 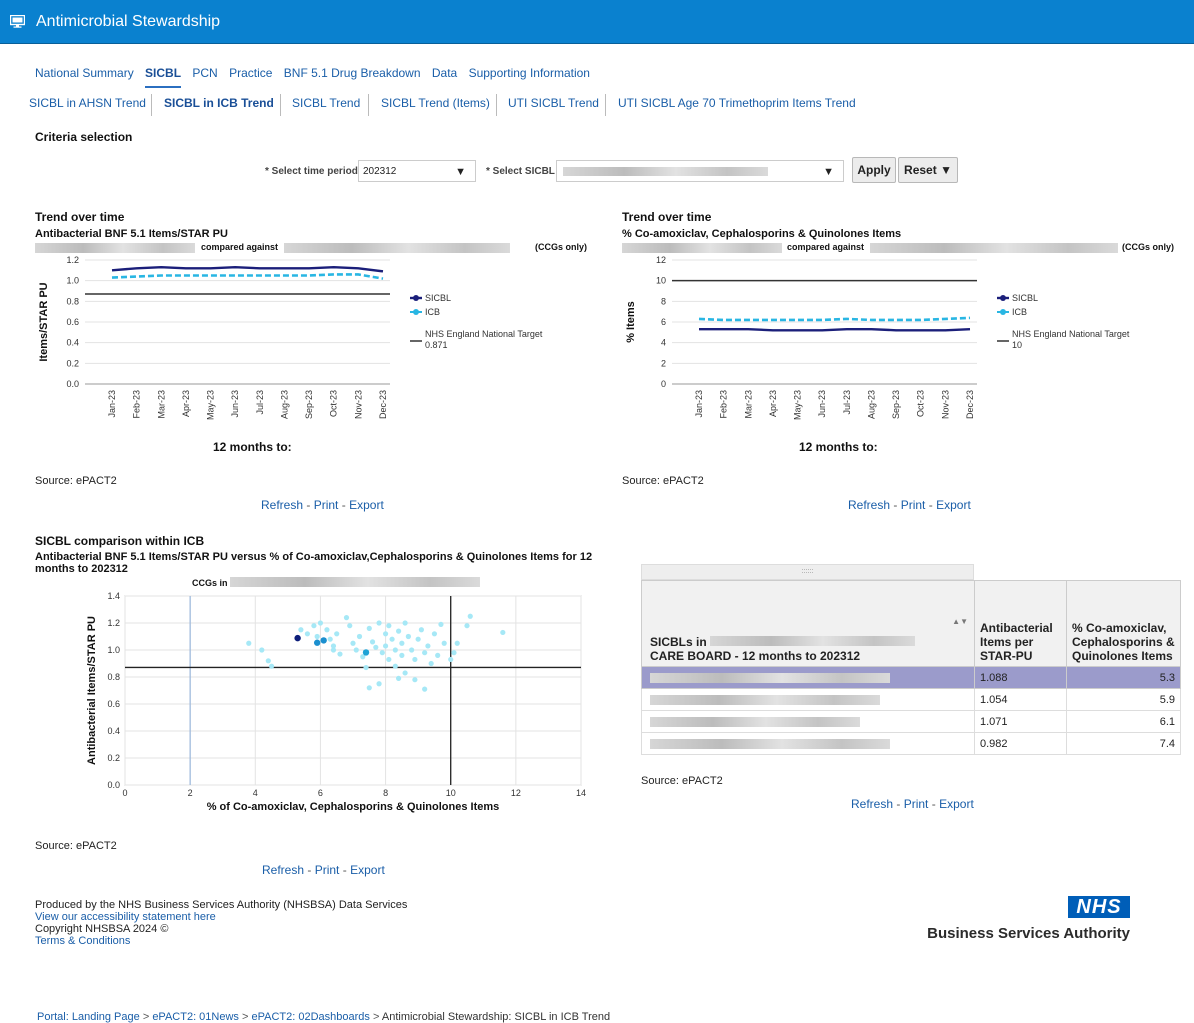 I want to click on x-tick-label: 8, so click(x=385, y=793).